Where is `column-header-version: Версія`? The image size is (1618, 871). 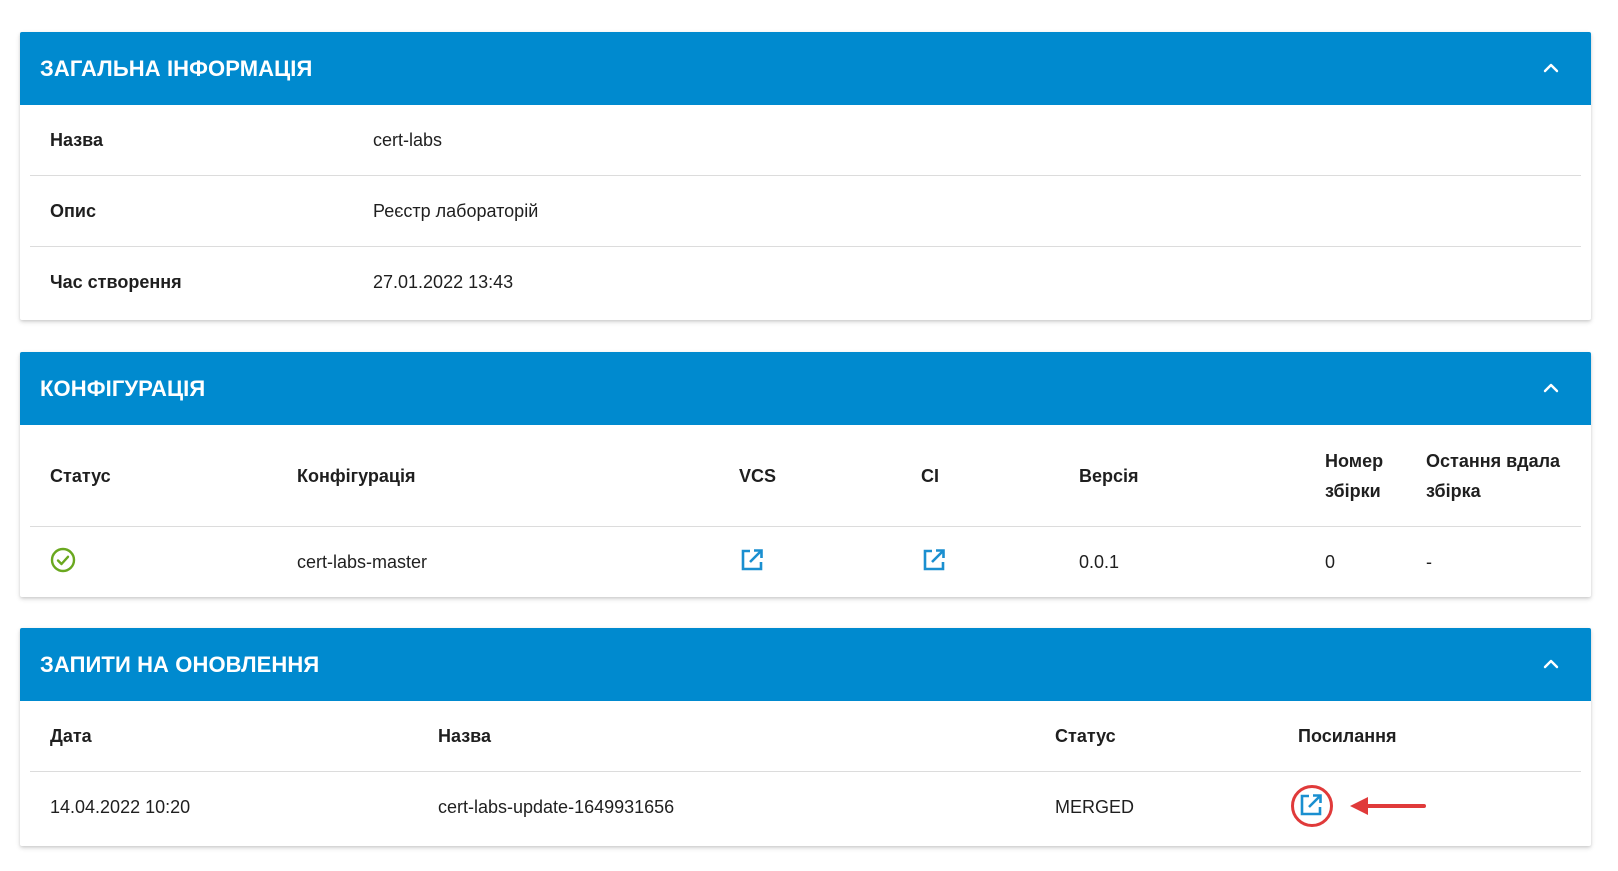 column-header-version: Версія is located at coordinates (1109, 475).